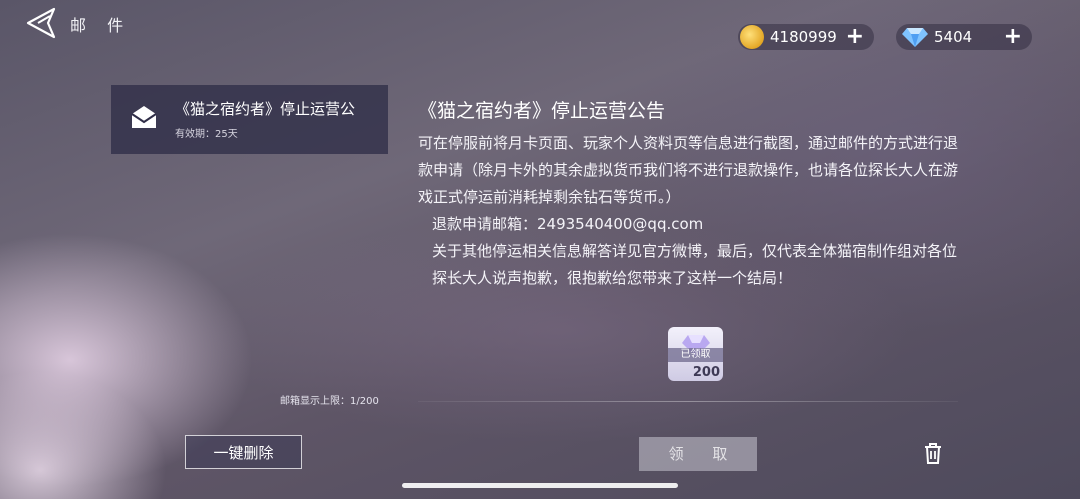 The height and width of the screenshot is (499, 1080). I want to click on add-coins-button: +, so click(855, 37).